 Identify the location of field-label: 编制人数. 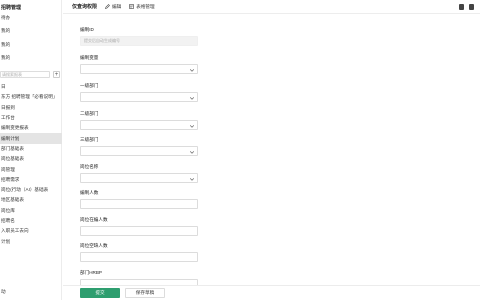
(89, 192).